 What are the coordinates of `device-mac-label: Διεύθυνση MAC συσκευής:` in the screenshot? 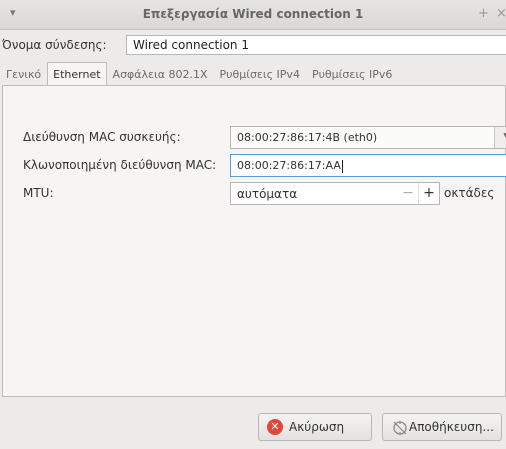 It's located at (102, 137).